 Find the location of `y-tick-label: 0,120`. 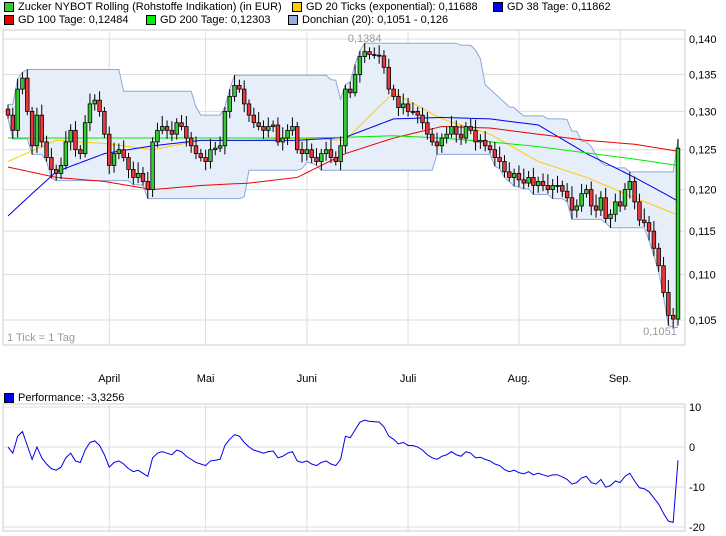

y-tick-label: 0,120 is located at coordinates (703, 191).